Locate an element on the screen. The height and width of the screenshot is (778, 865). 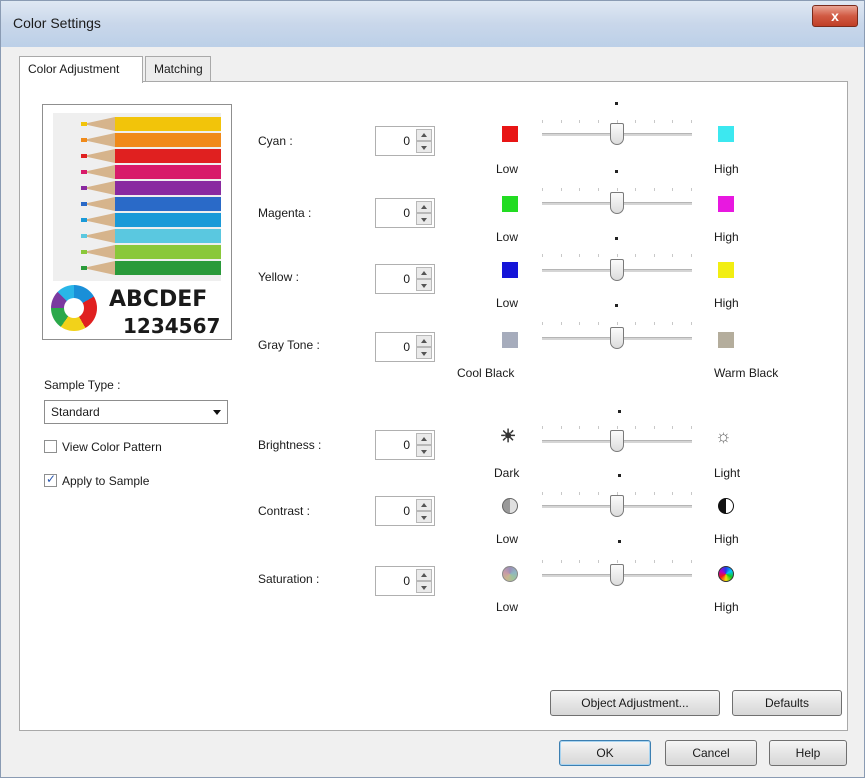
contrast-spinbox: 0 is located at coordinates (405, 511).